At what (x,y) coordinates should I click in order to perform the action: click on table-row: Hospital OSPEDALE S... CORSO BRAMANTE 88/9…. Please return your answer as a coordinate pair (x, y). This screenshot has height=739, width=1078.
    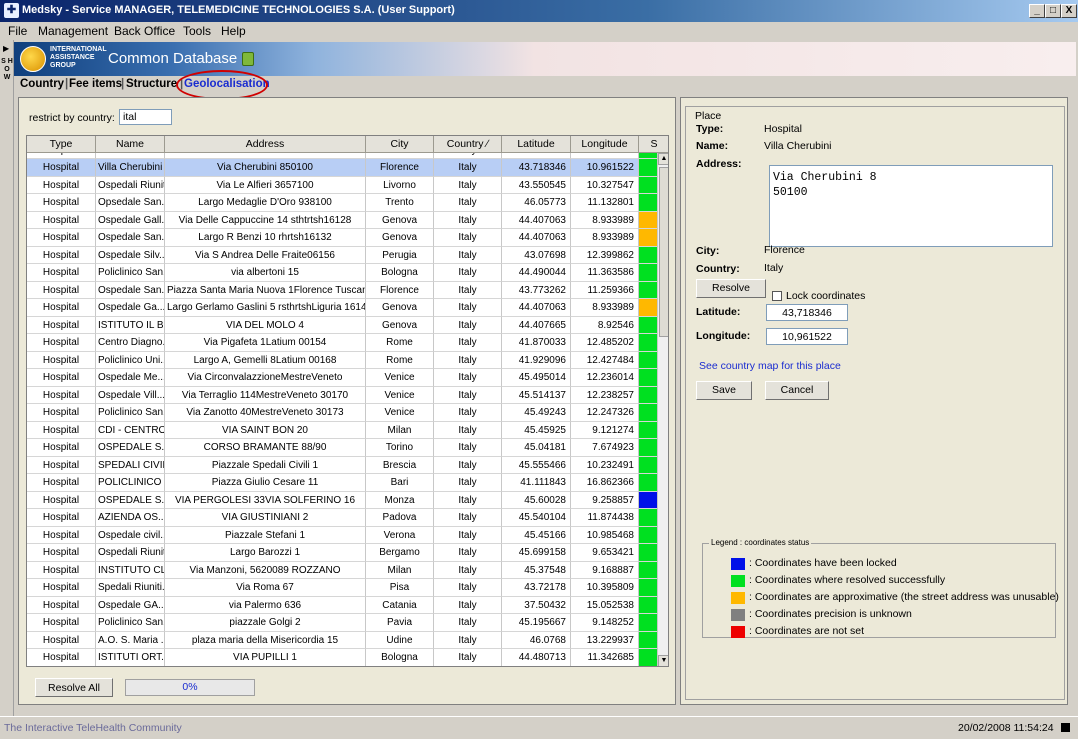
    Looking at the image, I should click on (342, 448).